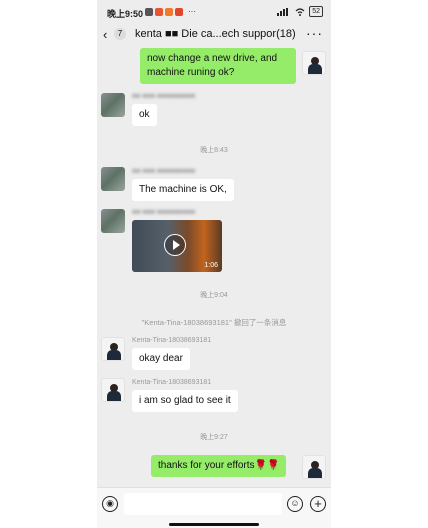  I want to click on video-message: 1:06, so click(177, 246).